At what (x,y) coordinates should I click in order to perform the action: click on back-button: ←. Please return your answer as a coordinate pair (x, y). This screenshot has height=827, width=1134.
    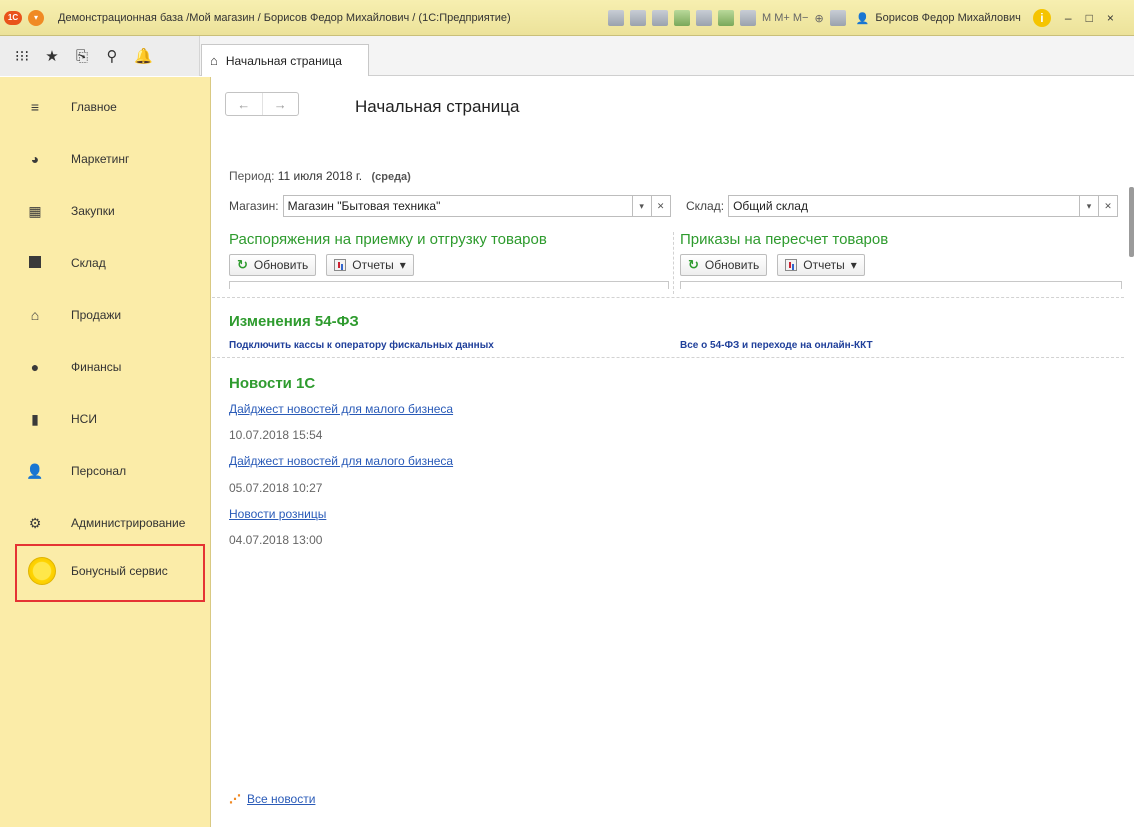
    Looking at the image, I should click on (244, 104).